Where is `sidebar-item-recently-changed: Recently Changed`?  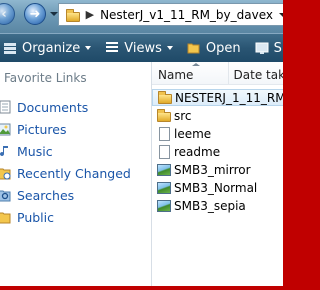 sidebar-item-recently-changed: Recently Changed is located at coordinates (65, 173).